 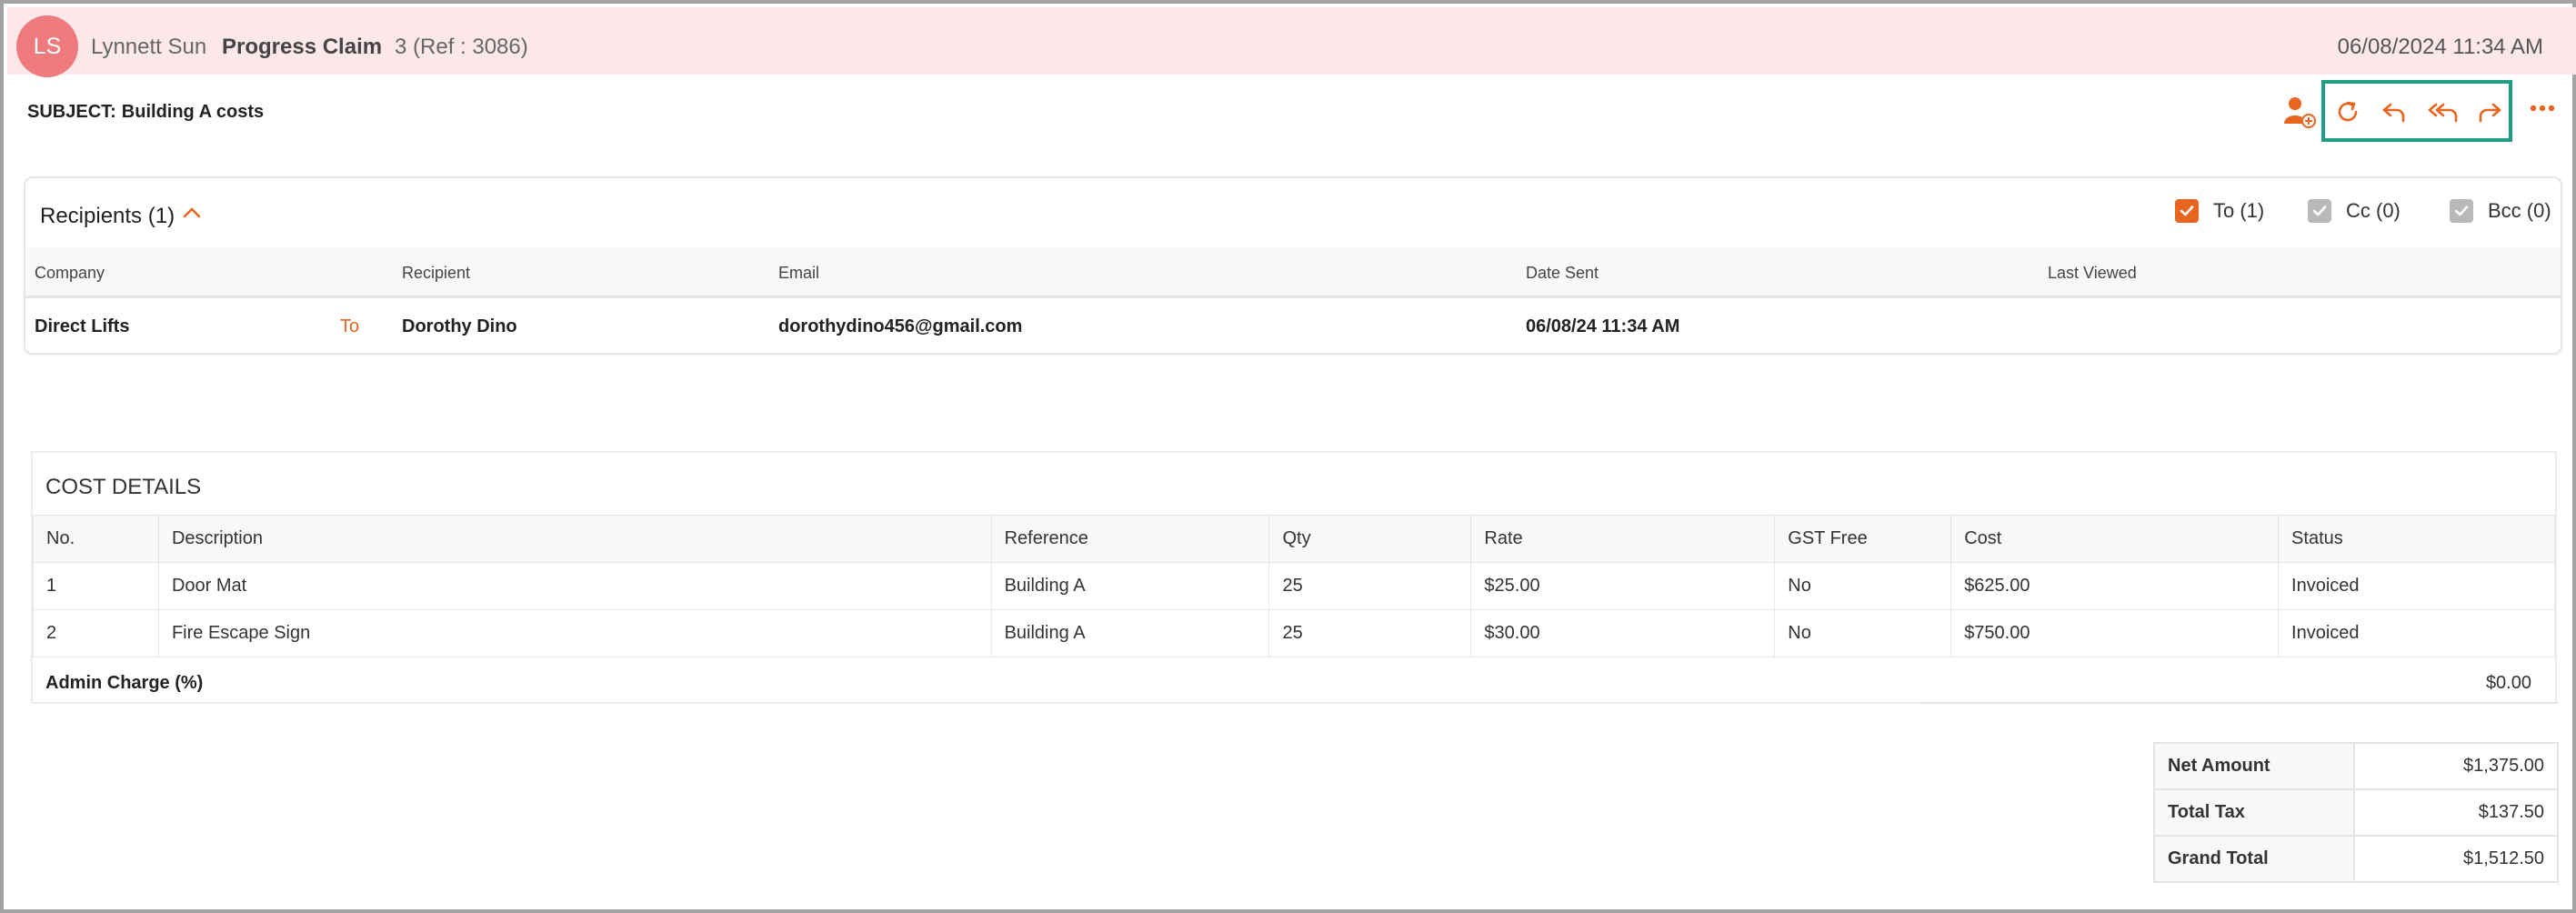 I want to click on filter-bcc-label: Bcc (0), so click(x=2519, y=210).